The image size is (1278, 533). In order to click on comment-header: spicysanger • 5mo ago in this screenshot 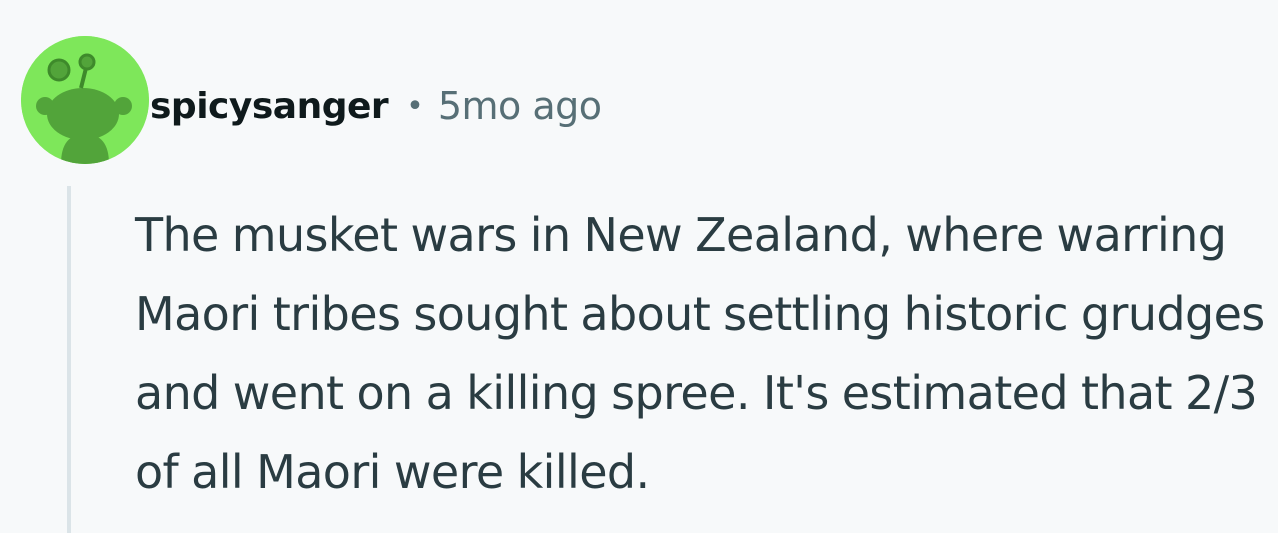, I will do `click(376, 106)`.